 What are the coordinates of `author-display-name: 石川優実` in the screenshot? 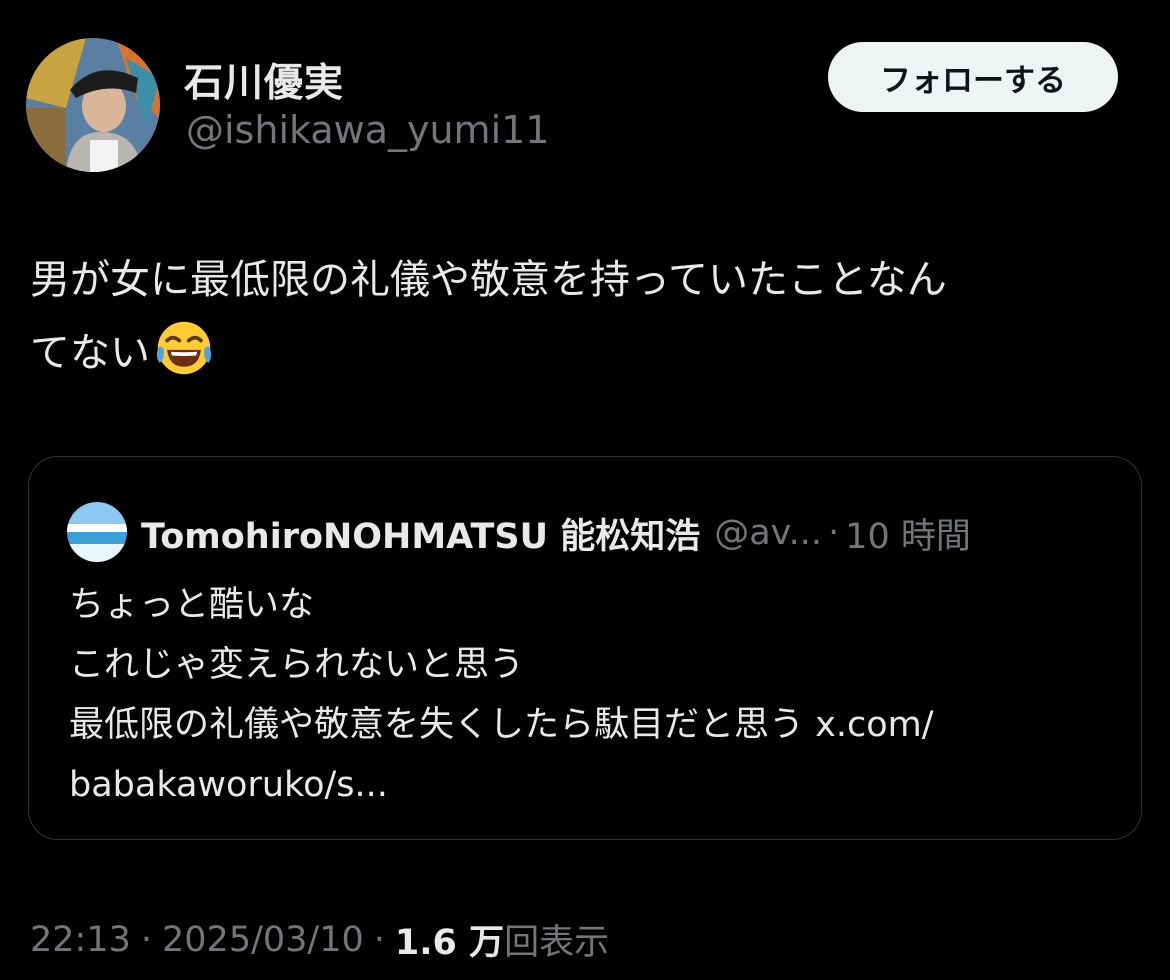 It's located at (264, 80).